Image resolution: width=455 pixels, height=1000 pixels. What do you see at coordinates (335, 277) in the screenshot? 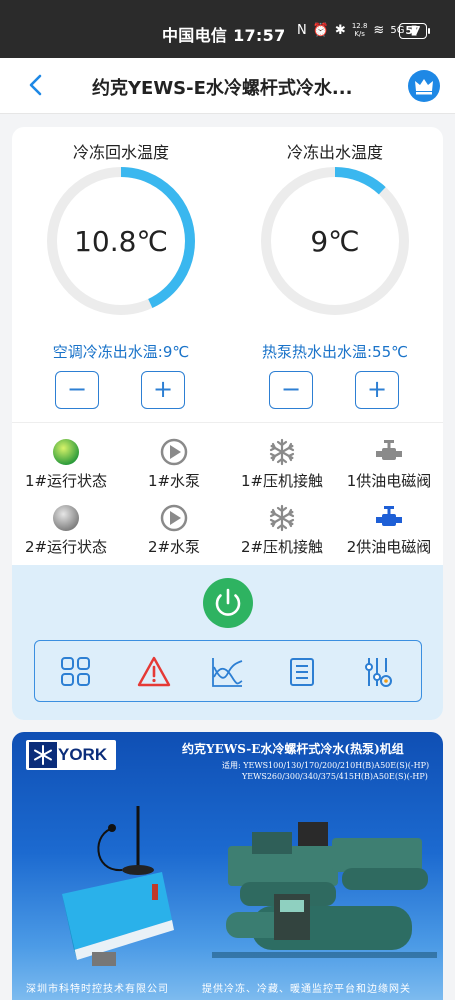
I see `gauge-outlet-water: 冷冻出水温度 9℃ 热泵热水出水温:55℃ − +` at bounding box center [335, 277].